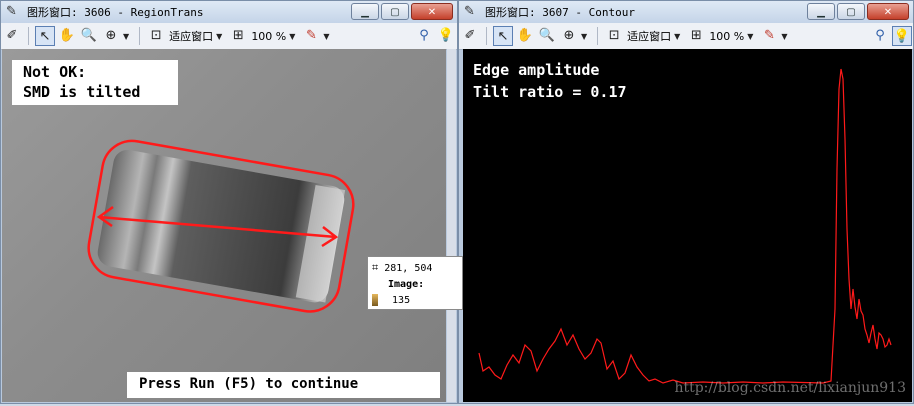  Describe the element at coordinates (560, 12) in the screenshot. I see `window-title: 图形窗口: 3607 - Contour` at that location.